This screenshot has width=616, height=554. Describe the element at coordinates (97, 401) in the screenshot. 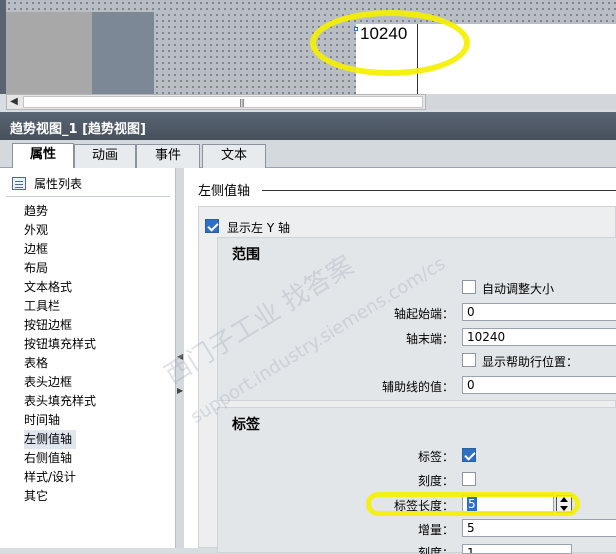

I see `list-item-header-fill: 表头填充样式` at that location.